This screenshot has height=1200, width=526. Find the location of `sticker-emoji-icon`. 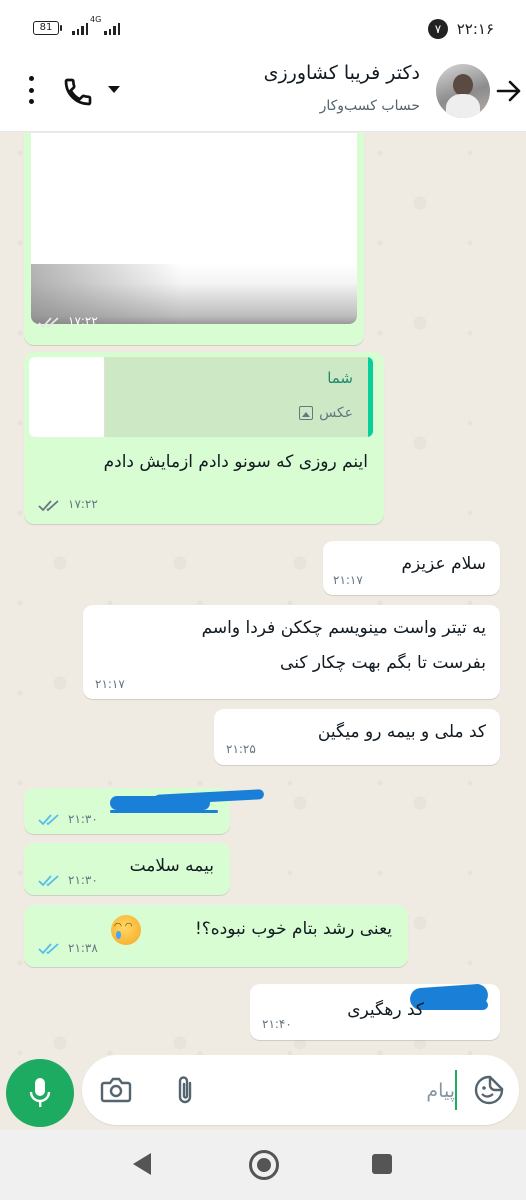

sticker-emoji-icon is located at coordinates (489, 1090).